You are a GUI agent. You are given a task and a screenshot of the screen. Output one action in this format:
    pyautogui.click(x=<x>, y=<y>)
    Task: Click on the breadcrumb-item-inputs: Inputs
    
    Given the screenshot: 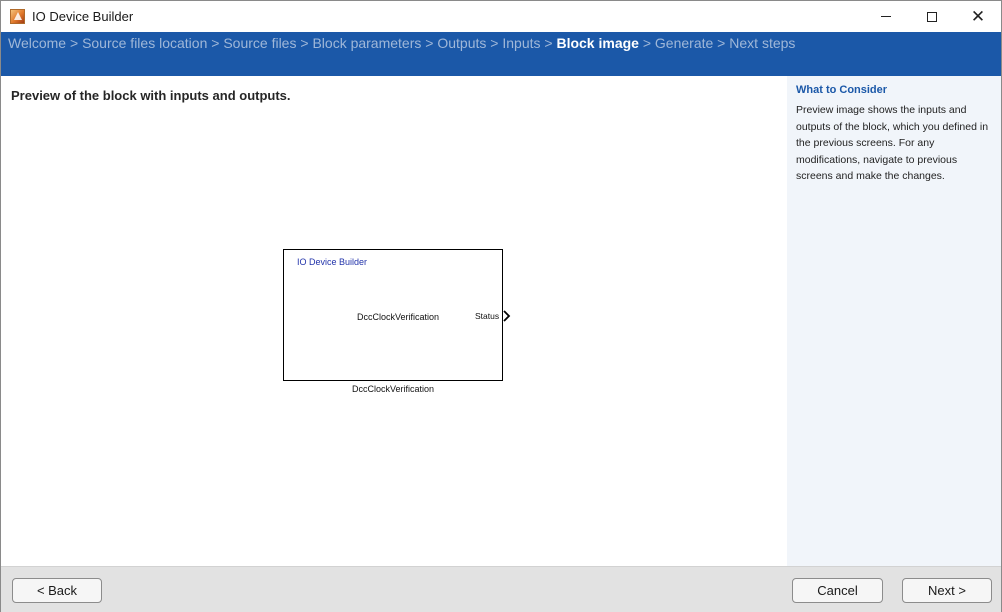 What is the action you would take?
    pyautogui.click(x=521, y=43)
    